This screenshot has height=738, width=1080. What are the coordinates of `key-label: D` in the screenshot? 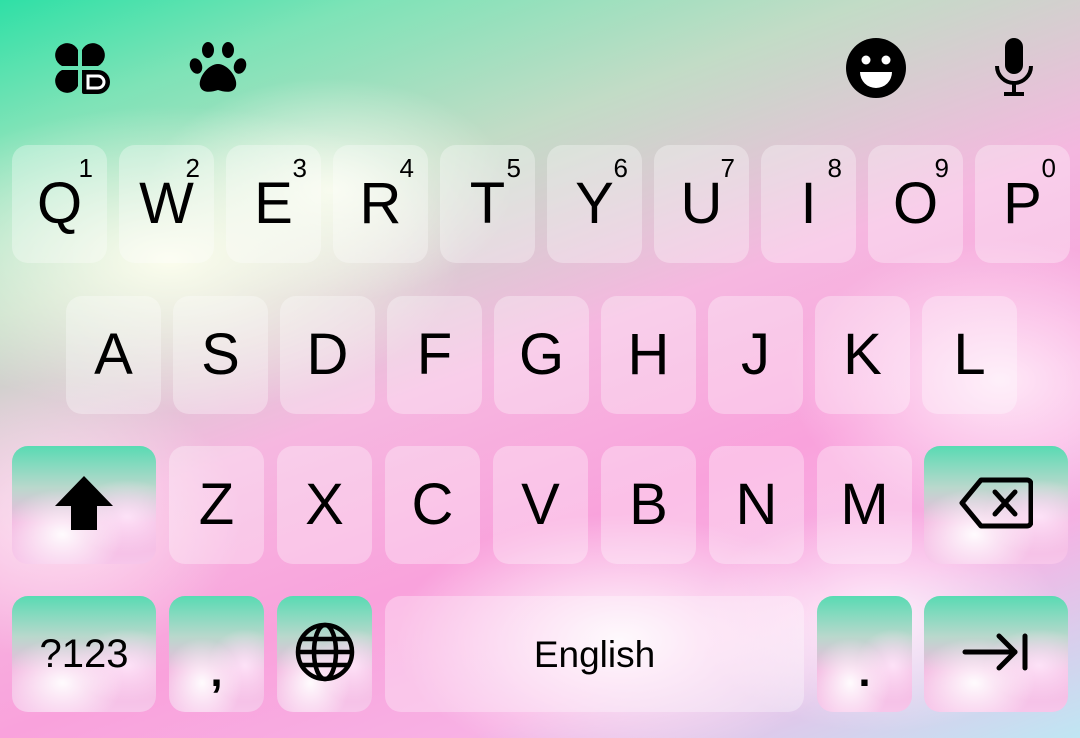 It's located at (327, 354).